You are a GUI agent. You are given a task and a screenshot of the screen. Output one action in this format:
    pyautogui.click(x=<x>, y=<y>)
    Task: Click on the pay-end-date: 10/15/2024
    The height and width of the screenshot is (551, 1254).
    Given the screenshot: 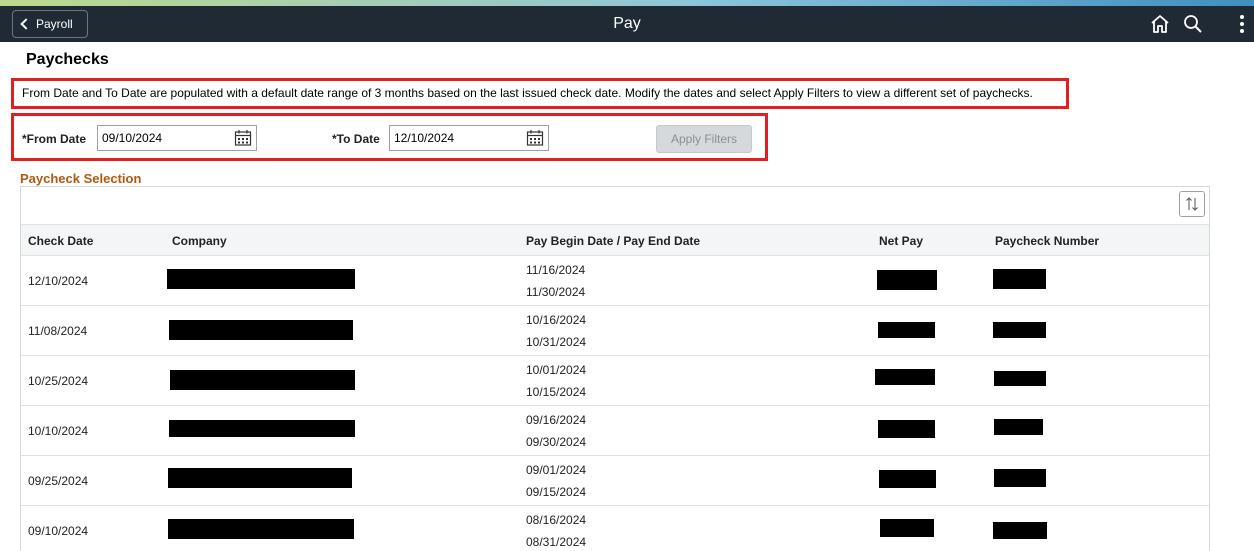 What is the action you would take?
    pyautogui.click(x=556, y=392)
    